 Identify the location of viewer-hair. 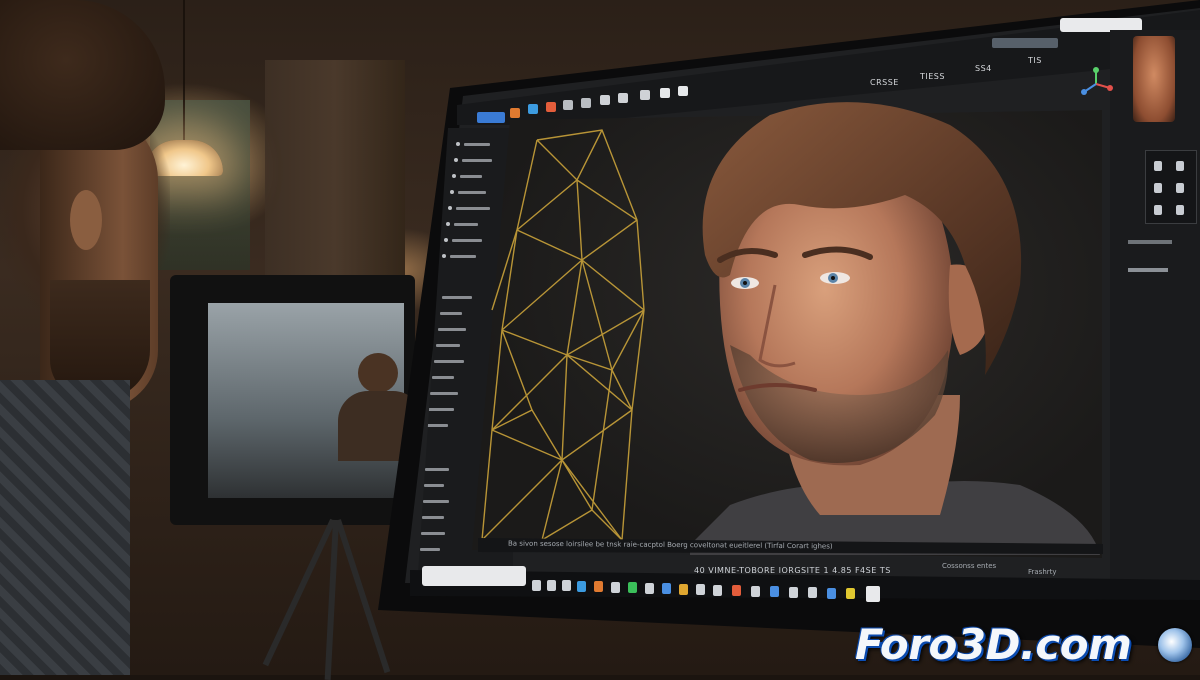
(82, 75).